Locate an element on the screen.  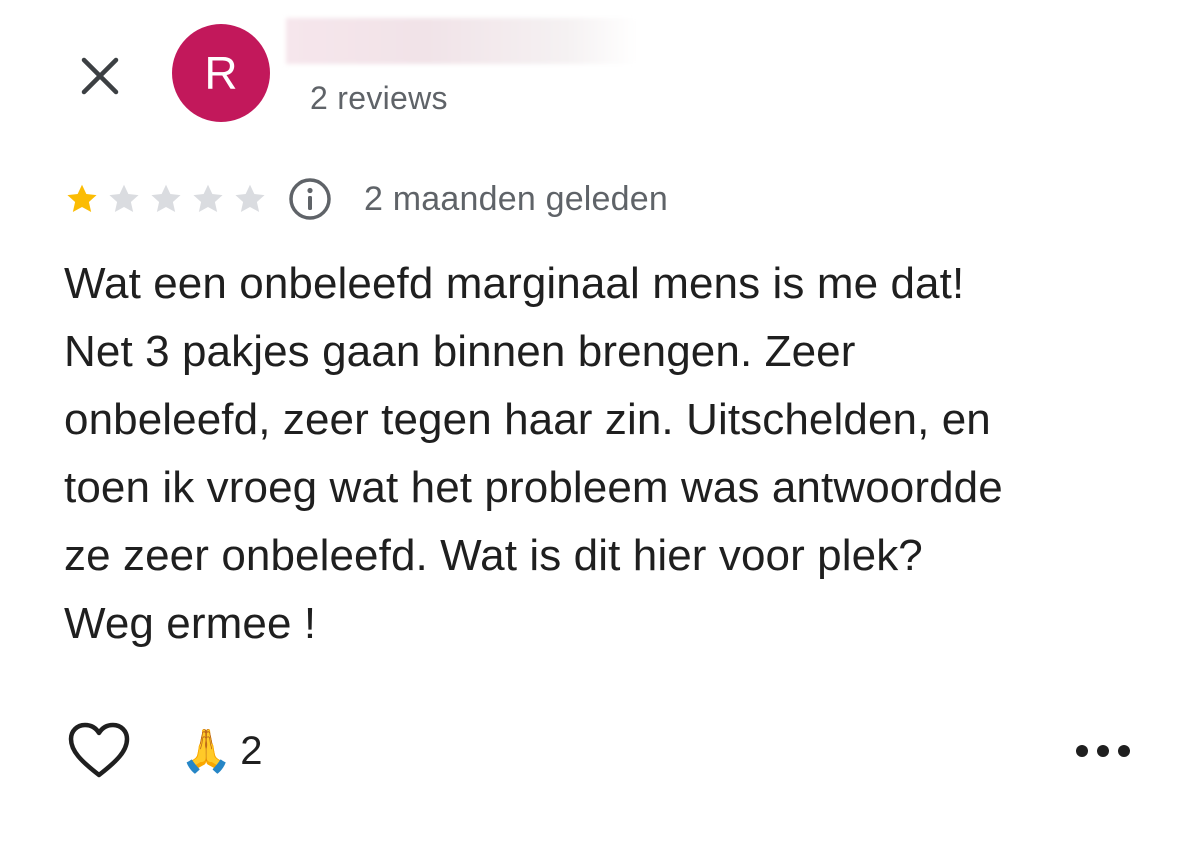
reaction-button: 🙏 2 is located at coordinates (221, 751).